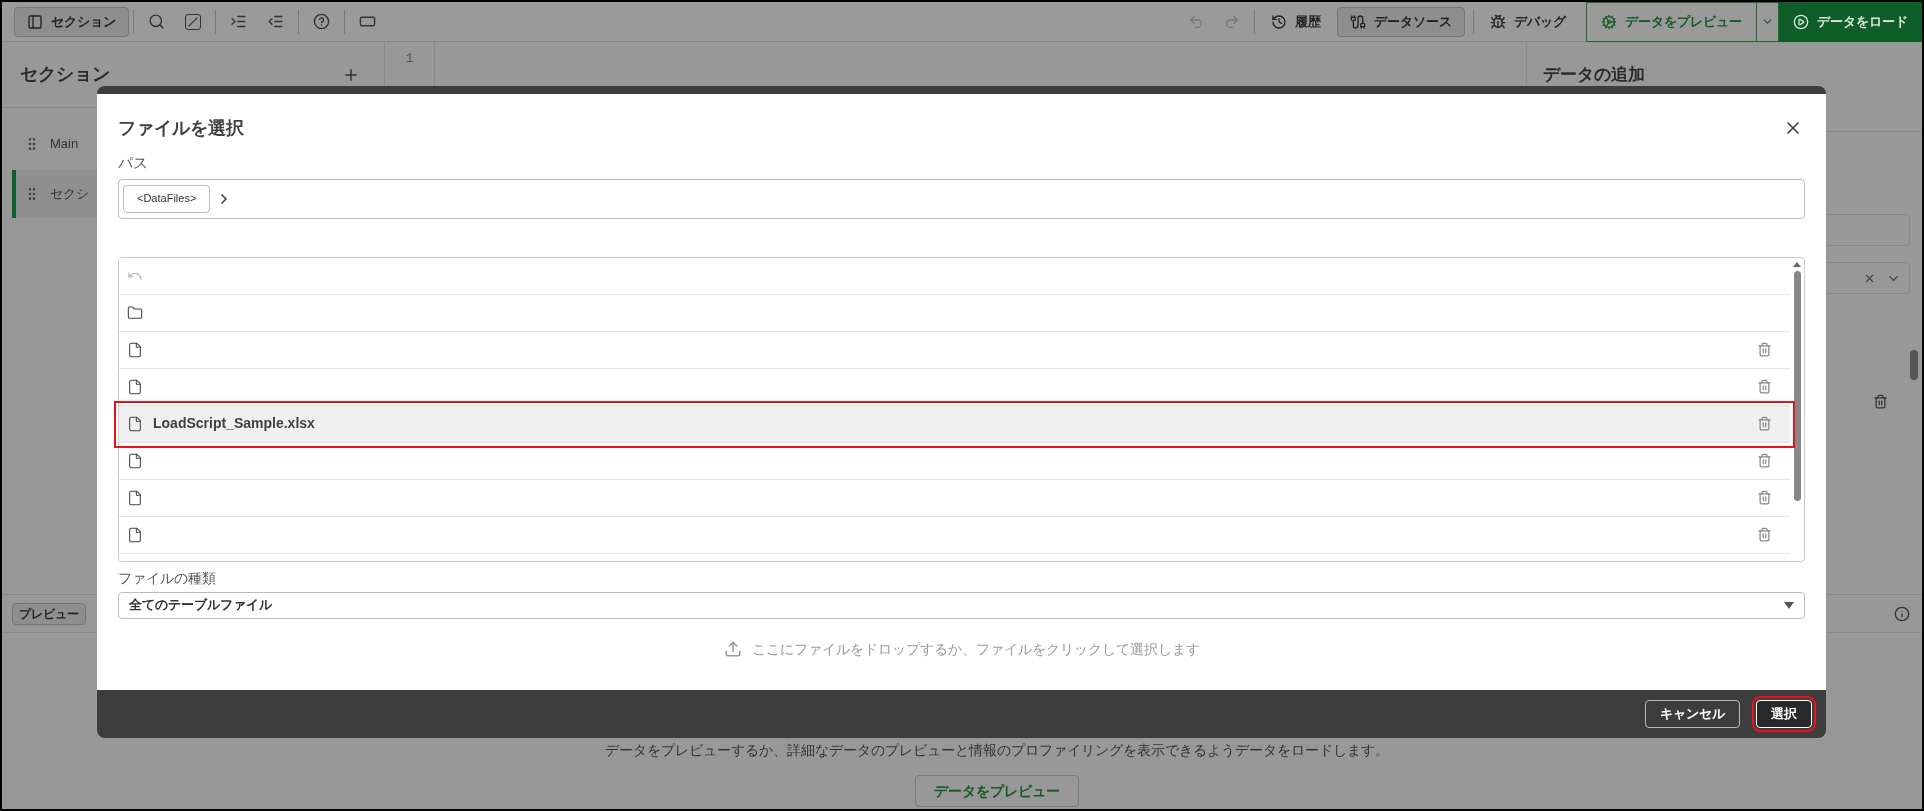  I want to click on sidebar-title: セクション, so click(65, 74).